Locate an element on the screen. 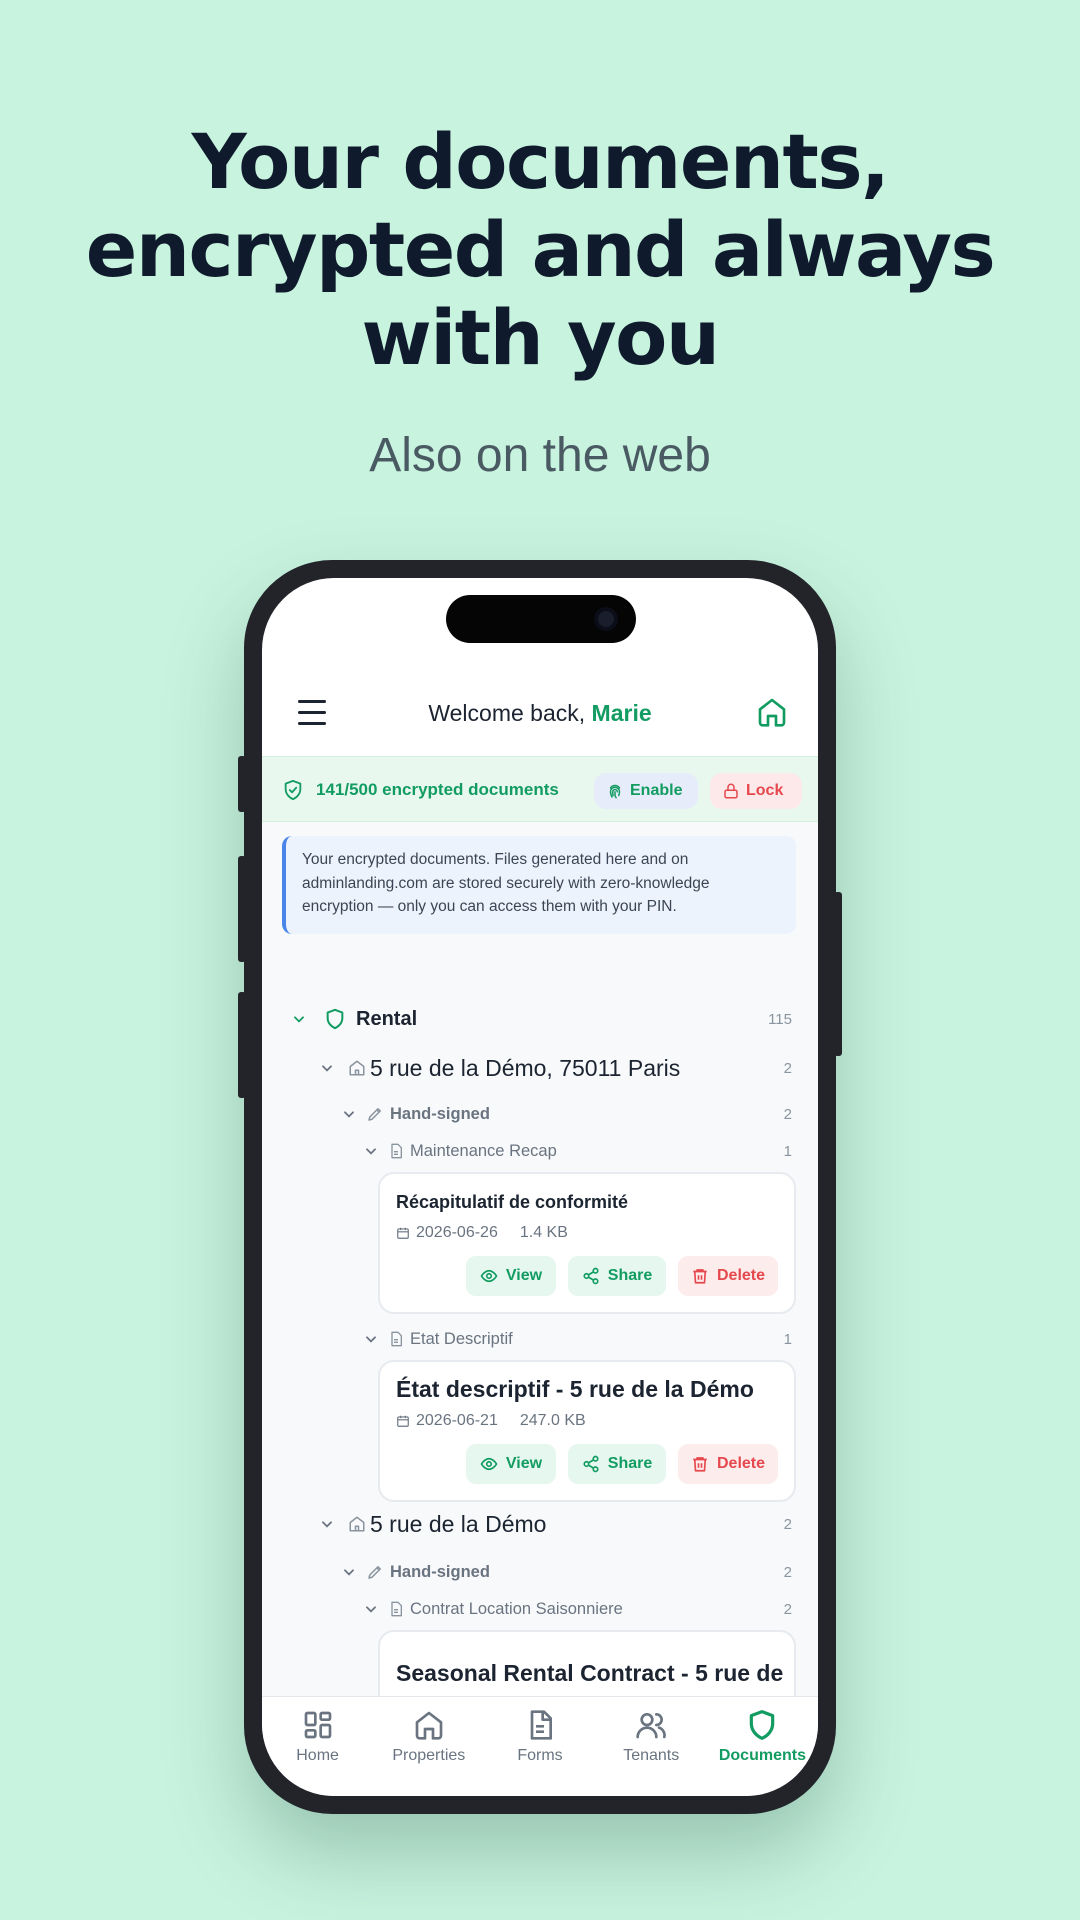  users-icon is located at coordinates (651, 1726).